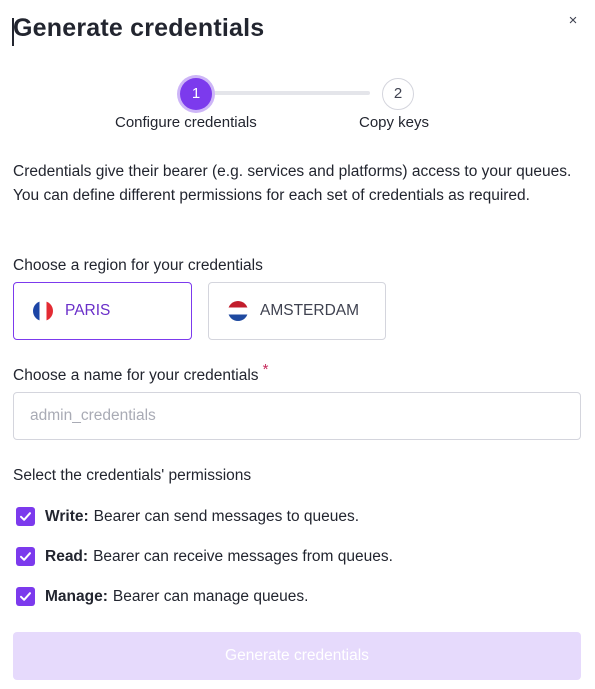 The width and height of the screenshot is (595, 689). What do you see at coordinates (67, 516) in the screenshot?
I see `permission-name: Write:` at bounding box center [67, 516].